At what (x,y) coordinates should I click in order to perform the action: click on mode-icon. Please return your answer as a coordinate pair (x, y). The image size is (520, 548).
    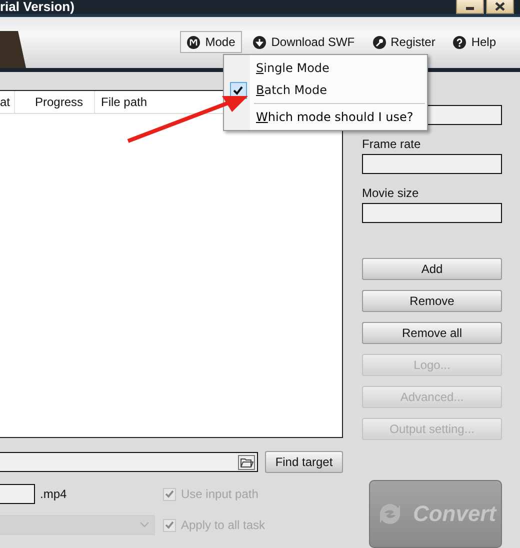
    Looking at the image, I should click on (193, 42).